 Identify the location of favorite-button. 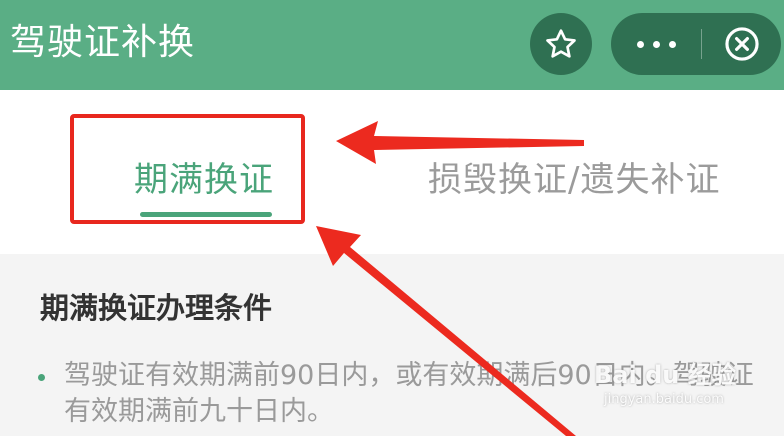
(561, 44).